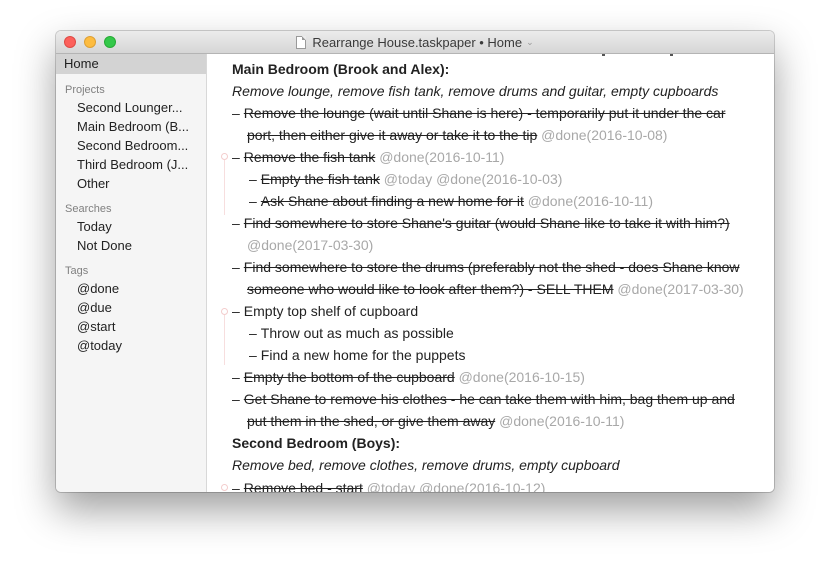  What do you see at coordinates (301, 42) in the screenshot?
I see `document-icon` at bounding box center [301, 42].